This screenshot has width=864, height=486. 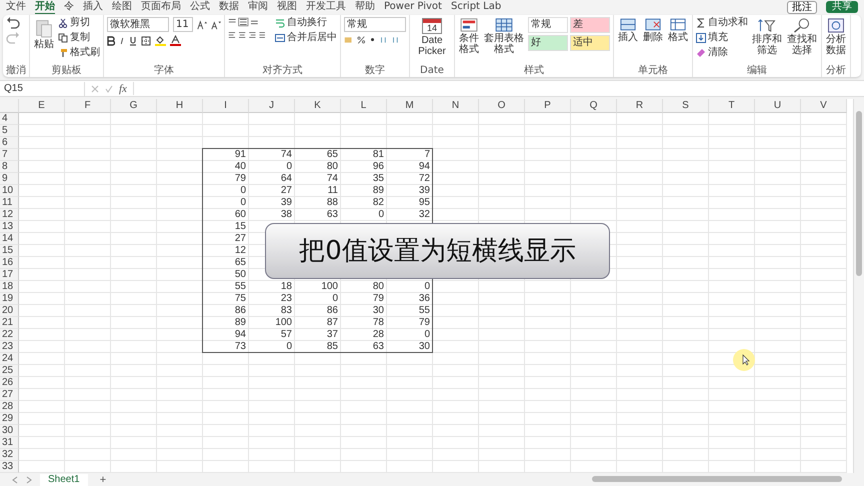 What do you see at coordinates (180, 106) in the screenshot?
I see `column-header: H` at bounding box center [180, 106].